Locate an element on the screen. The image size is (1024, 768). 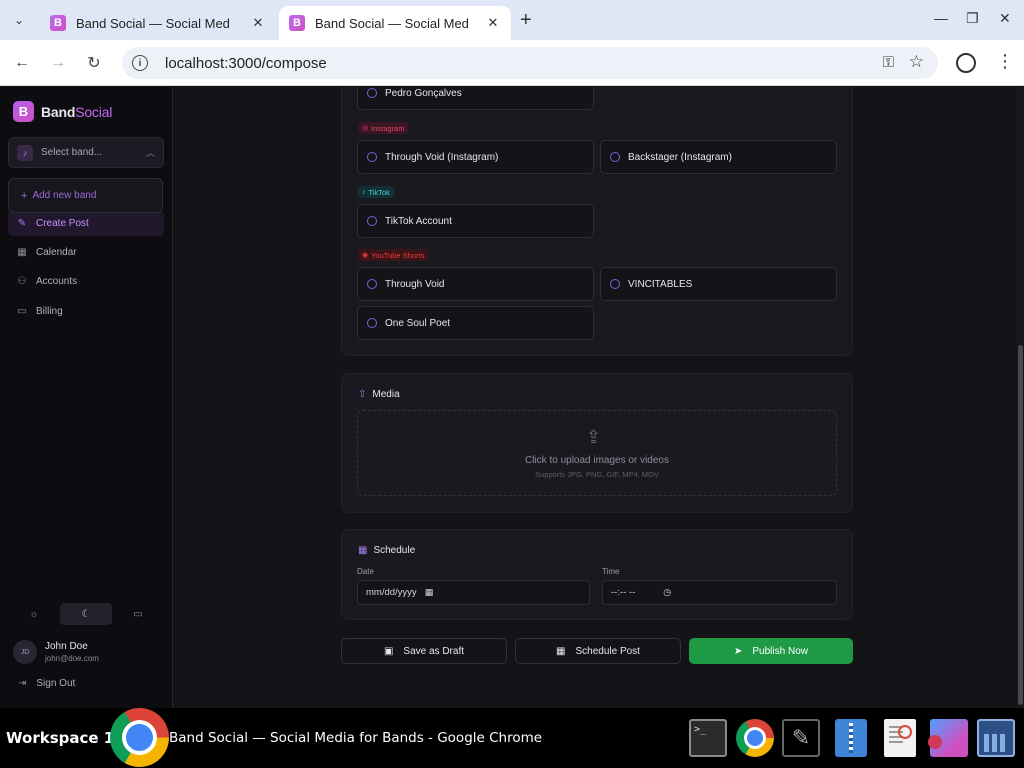
account-option: One Soul Poet is located at coordinates (475, 323).